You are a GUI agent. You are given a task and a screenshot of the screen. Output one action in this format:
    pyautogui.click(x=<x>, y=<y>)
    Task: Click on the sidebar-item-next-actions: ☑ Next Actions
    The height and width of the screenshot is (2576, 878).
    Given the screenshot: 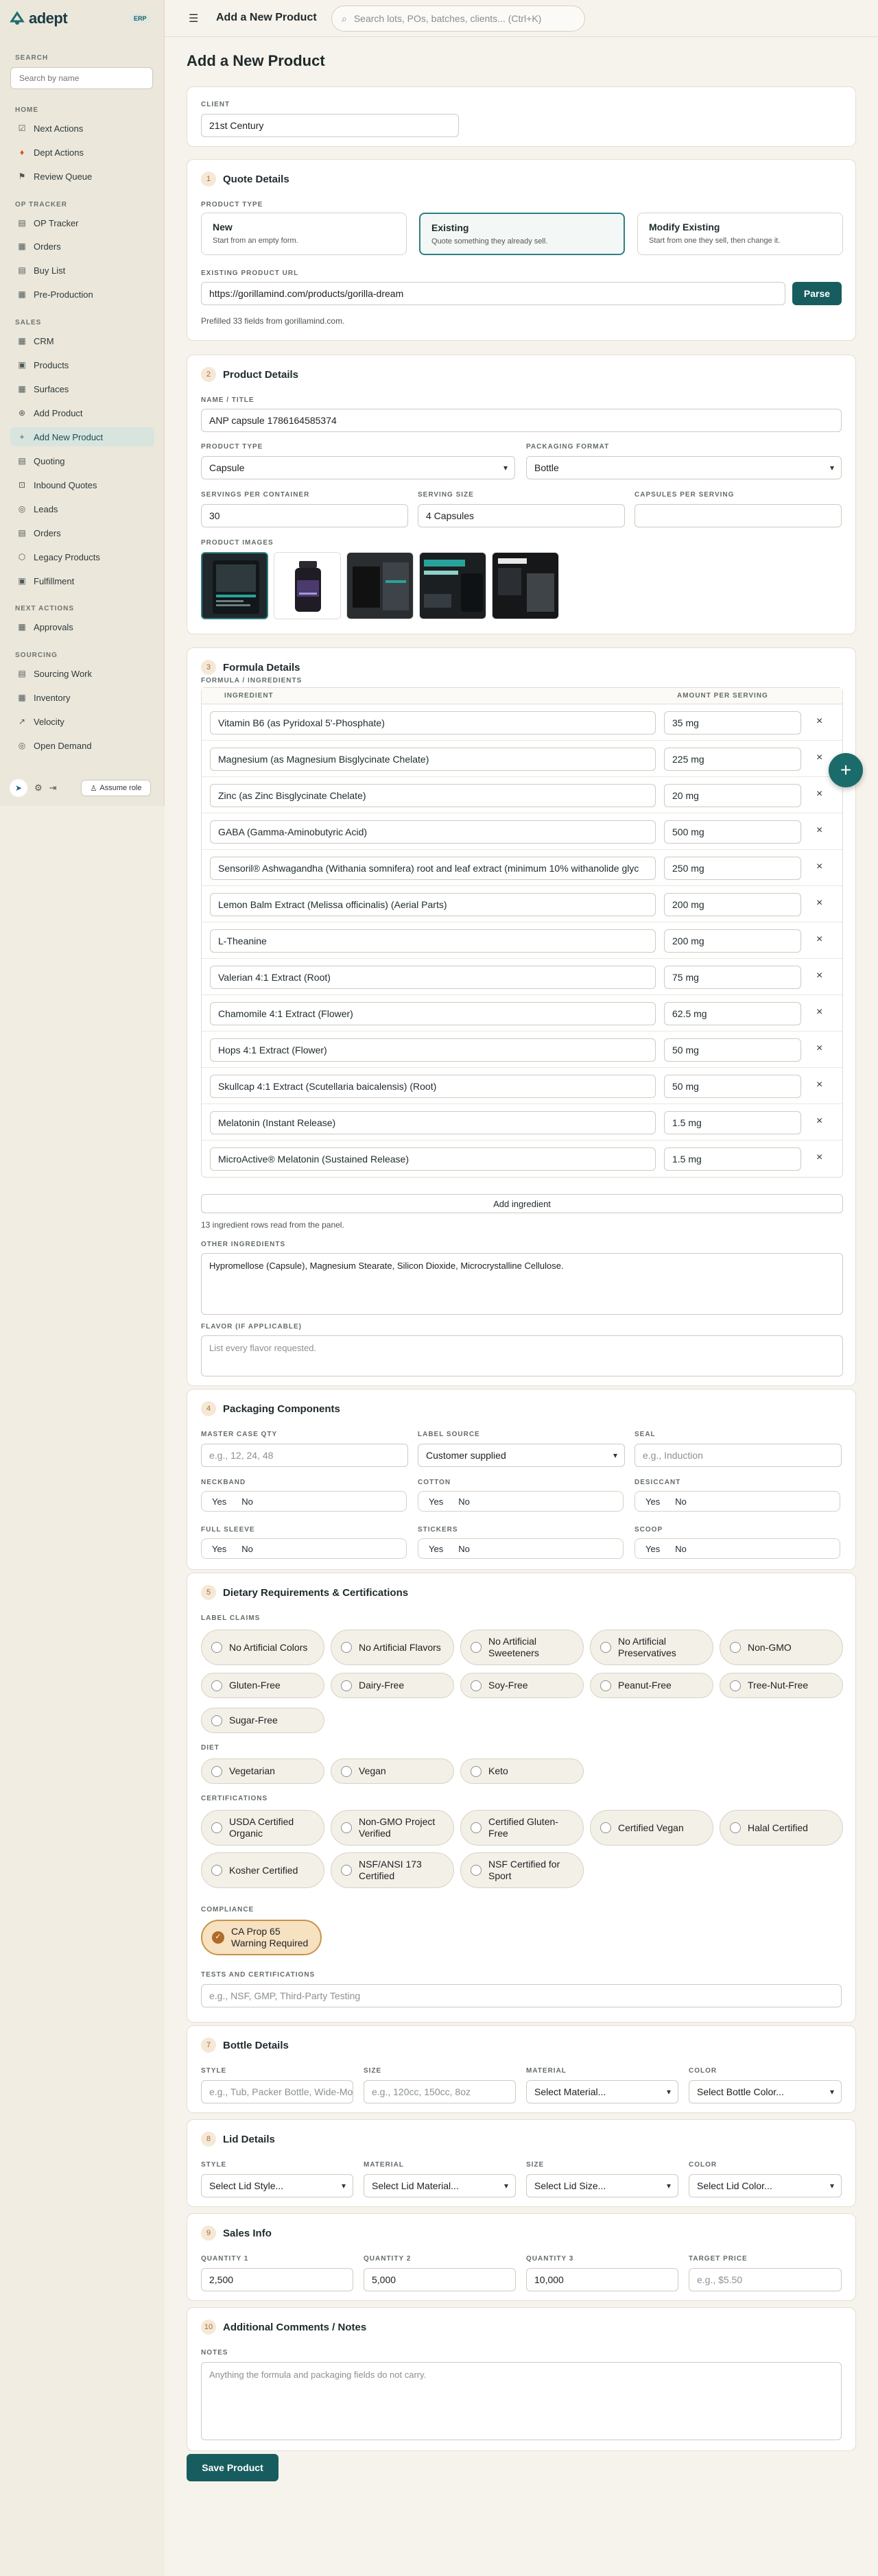 What is the action you would take?
    pyautogui.click(x=82, y=128)
    